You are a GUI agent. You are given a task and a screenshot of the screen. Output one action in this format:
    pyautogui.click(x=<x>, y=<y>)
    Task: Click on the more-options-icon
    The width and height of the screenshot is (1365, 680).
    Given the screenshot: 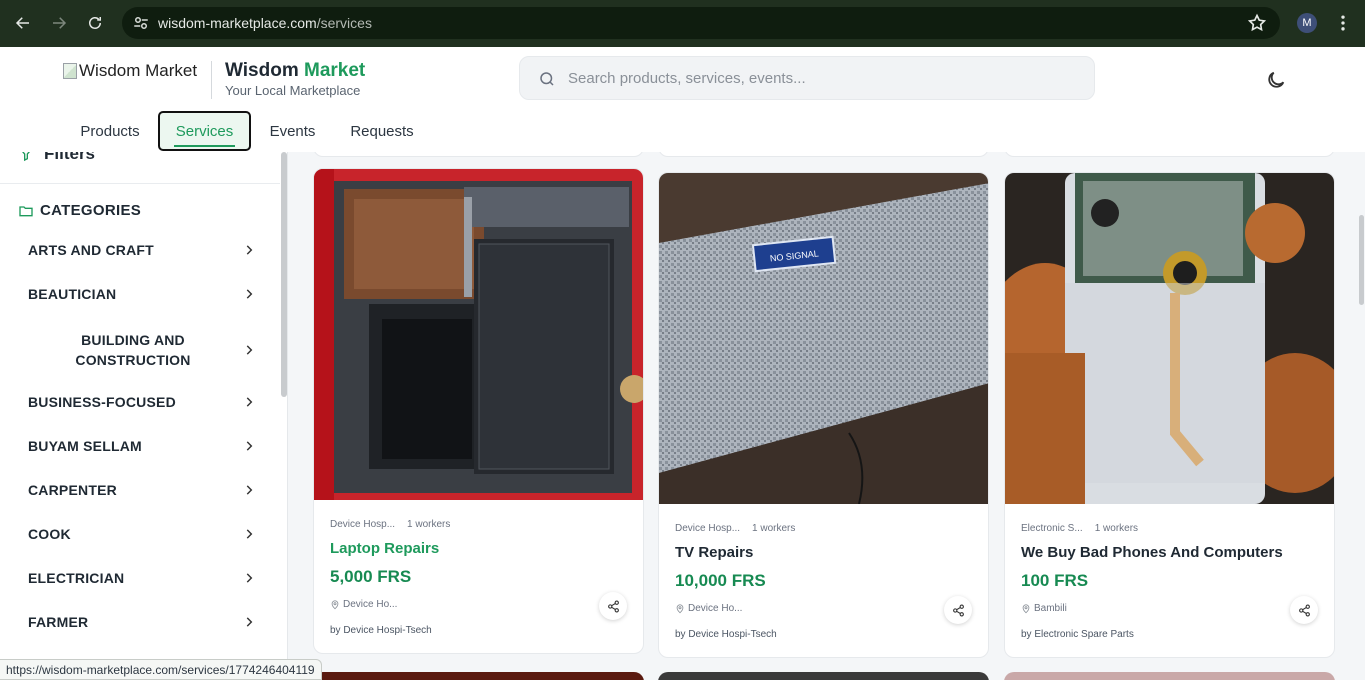 What is the action you would take?
    pyautogui.click(x=1343, y=23)
    